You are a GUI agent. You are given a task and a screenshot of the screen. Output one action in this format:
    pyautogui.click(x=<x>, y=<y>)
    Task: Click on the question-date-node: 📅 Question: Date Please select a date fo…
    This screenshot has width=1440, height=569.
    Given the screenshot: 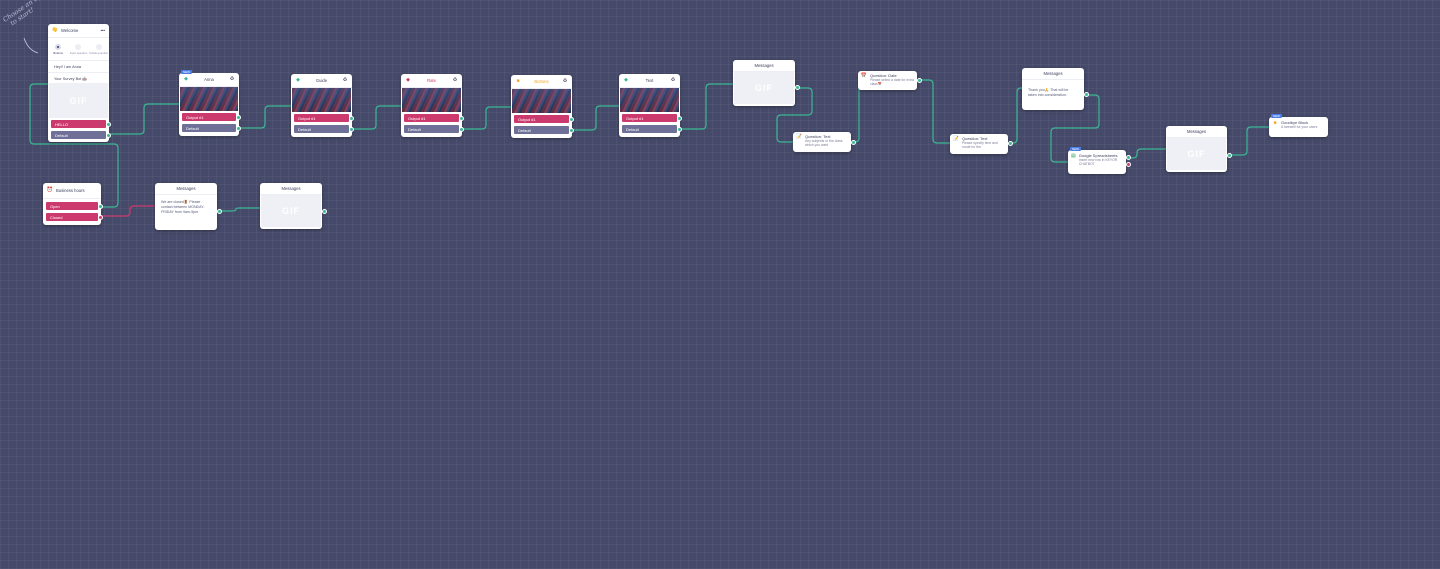 What is the action you would take?
    pyautogui.click(x=890, y=80)
    